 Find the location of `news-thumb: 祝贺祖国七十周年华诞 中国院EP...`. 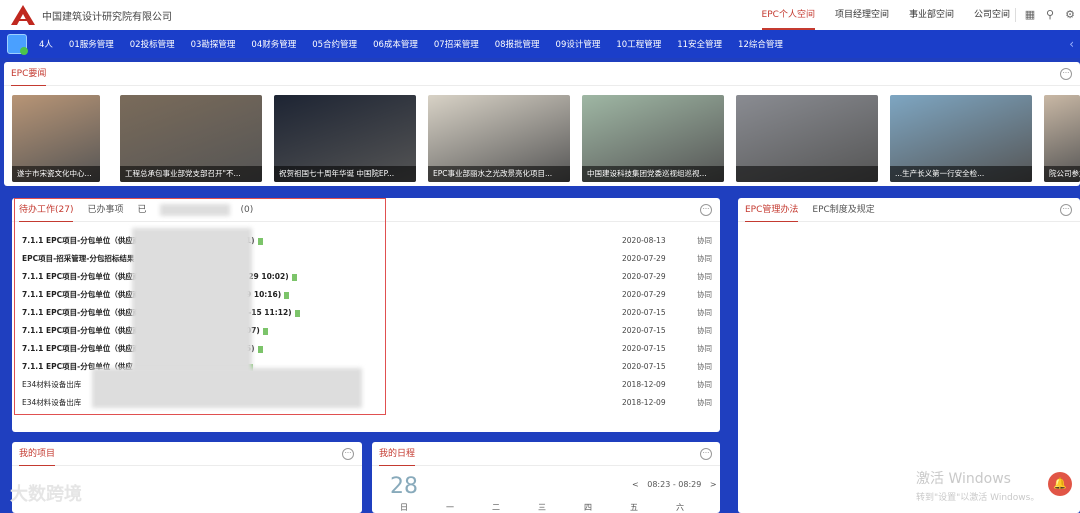

news-thumb: 祝贺祖国七十周年华诞 中国院EP... is located at coordinates (345, 138).